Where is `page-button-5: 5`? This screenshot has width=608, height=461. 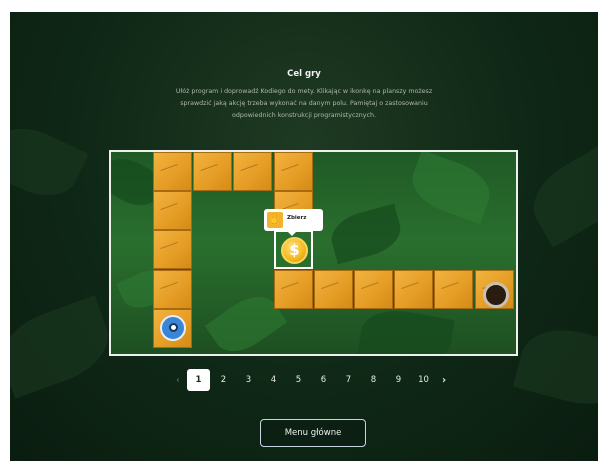 page-button-5: 5 is located at coordinates (298, 380).